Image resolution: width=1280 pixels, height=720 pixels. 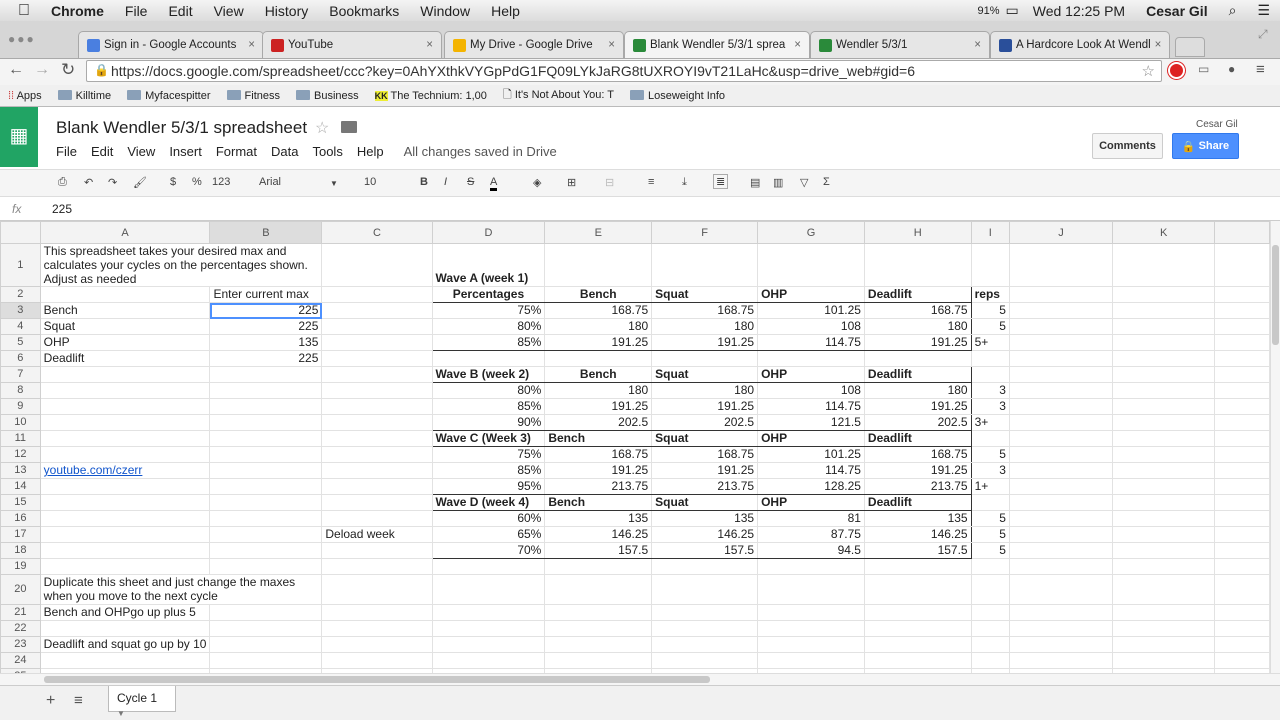 I want to click on percent-button: %, so click(x=197, y=182).